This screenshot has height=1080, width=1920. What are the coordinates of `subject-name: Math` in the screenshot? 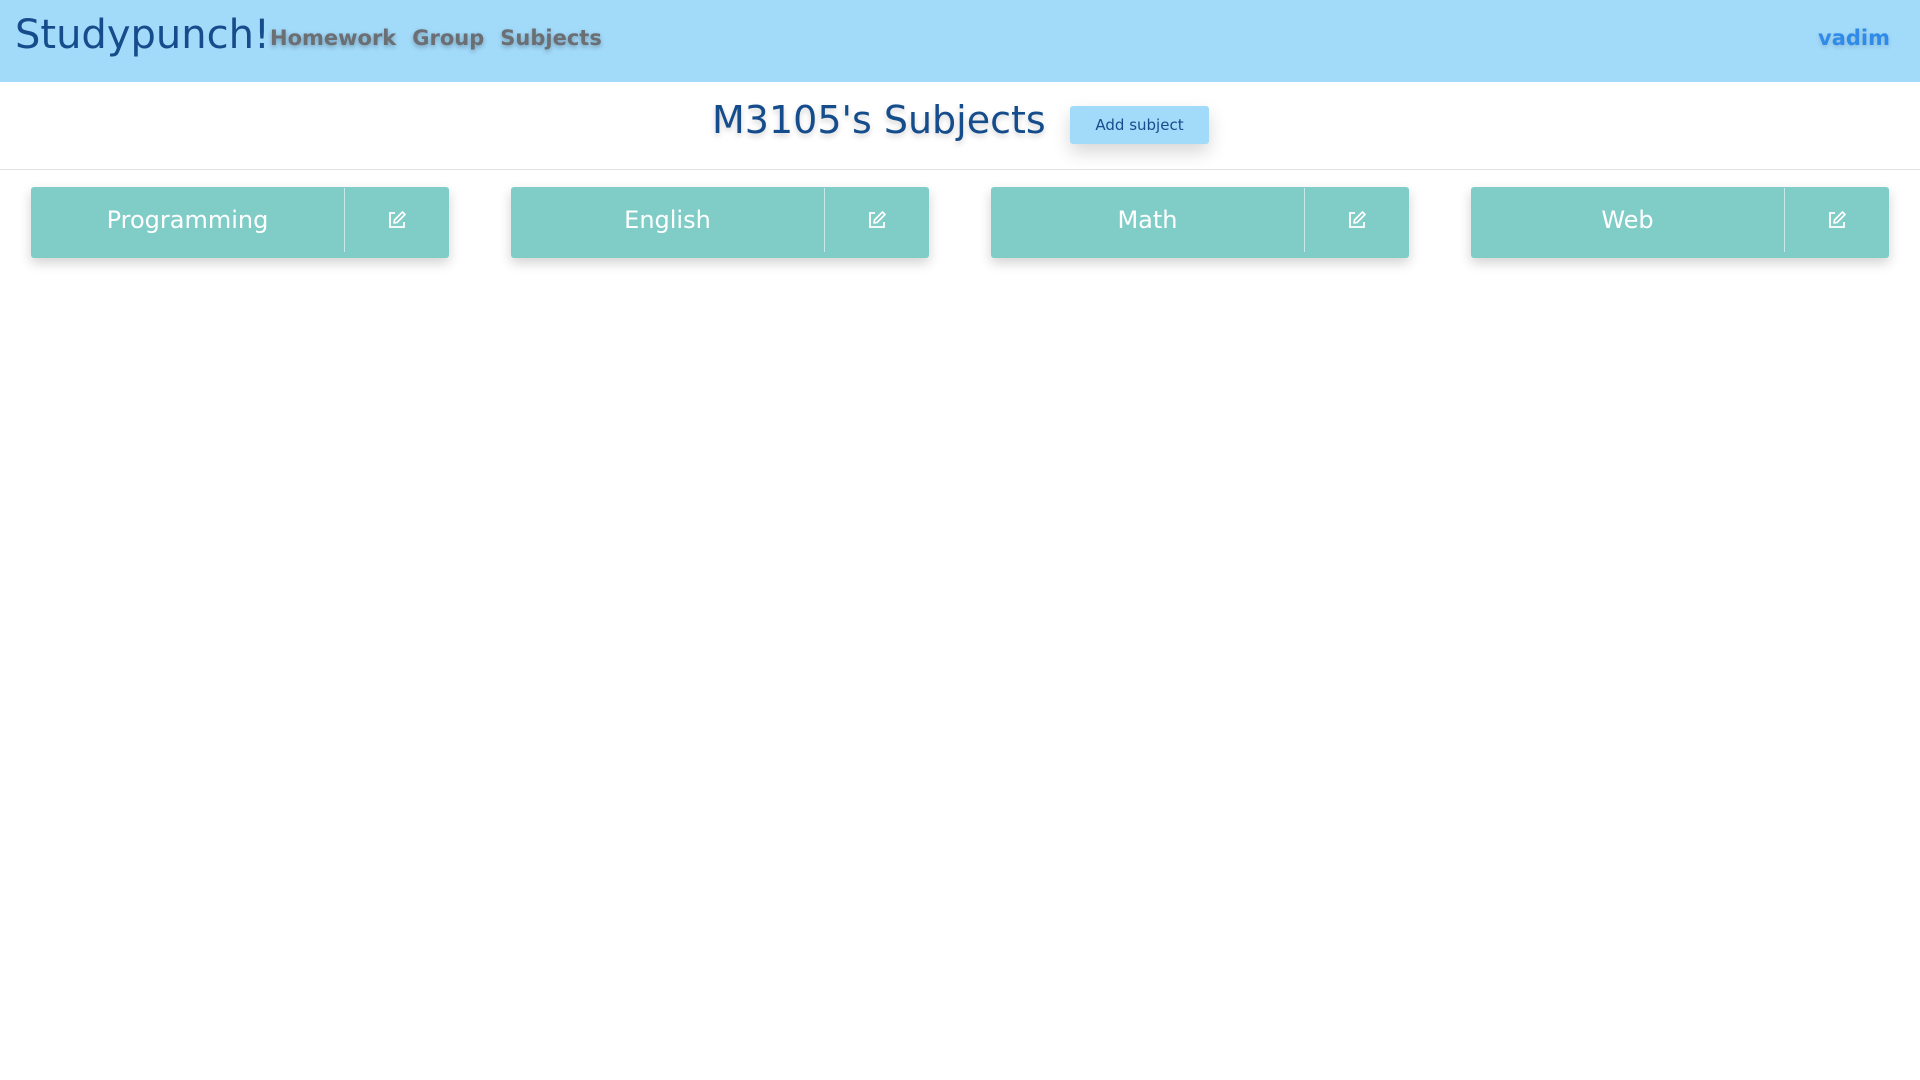 It's located at (1147, 222).